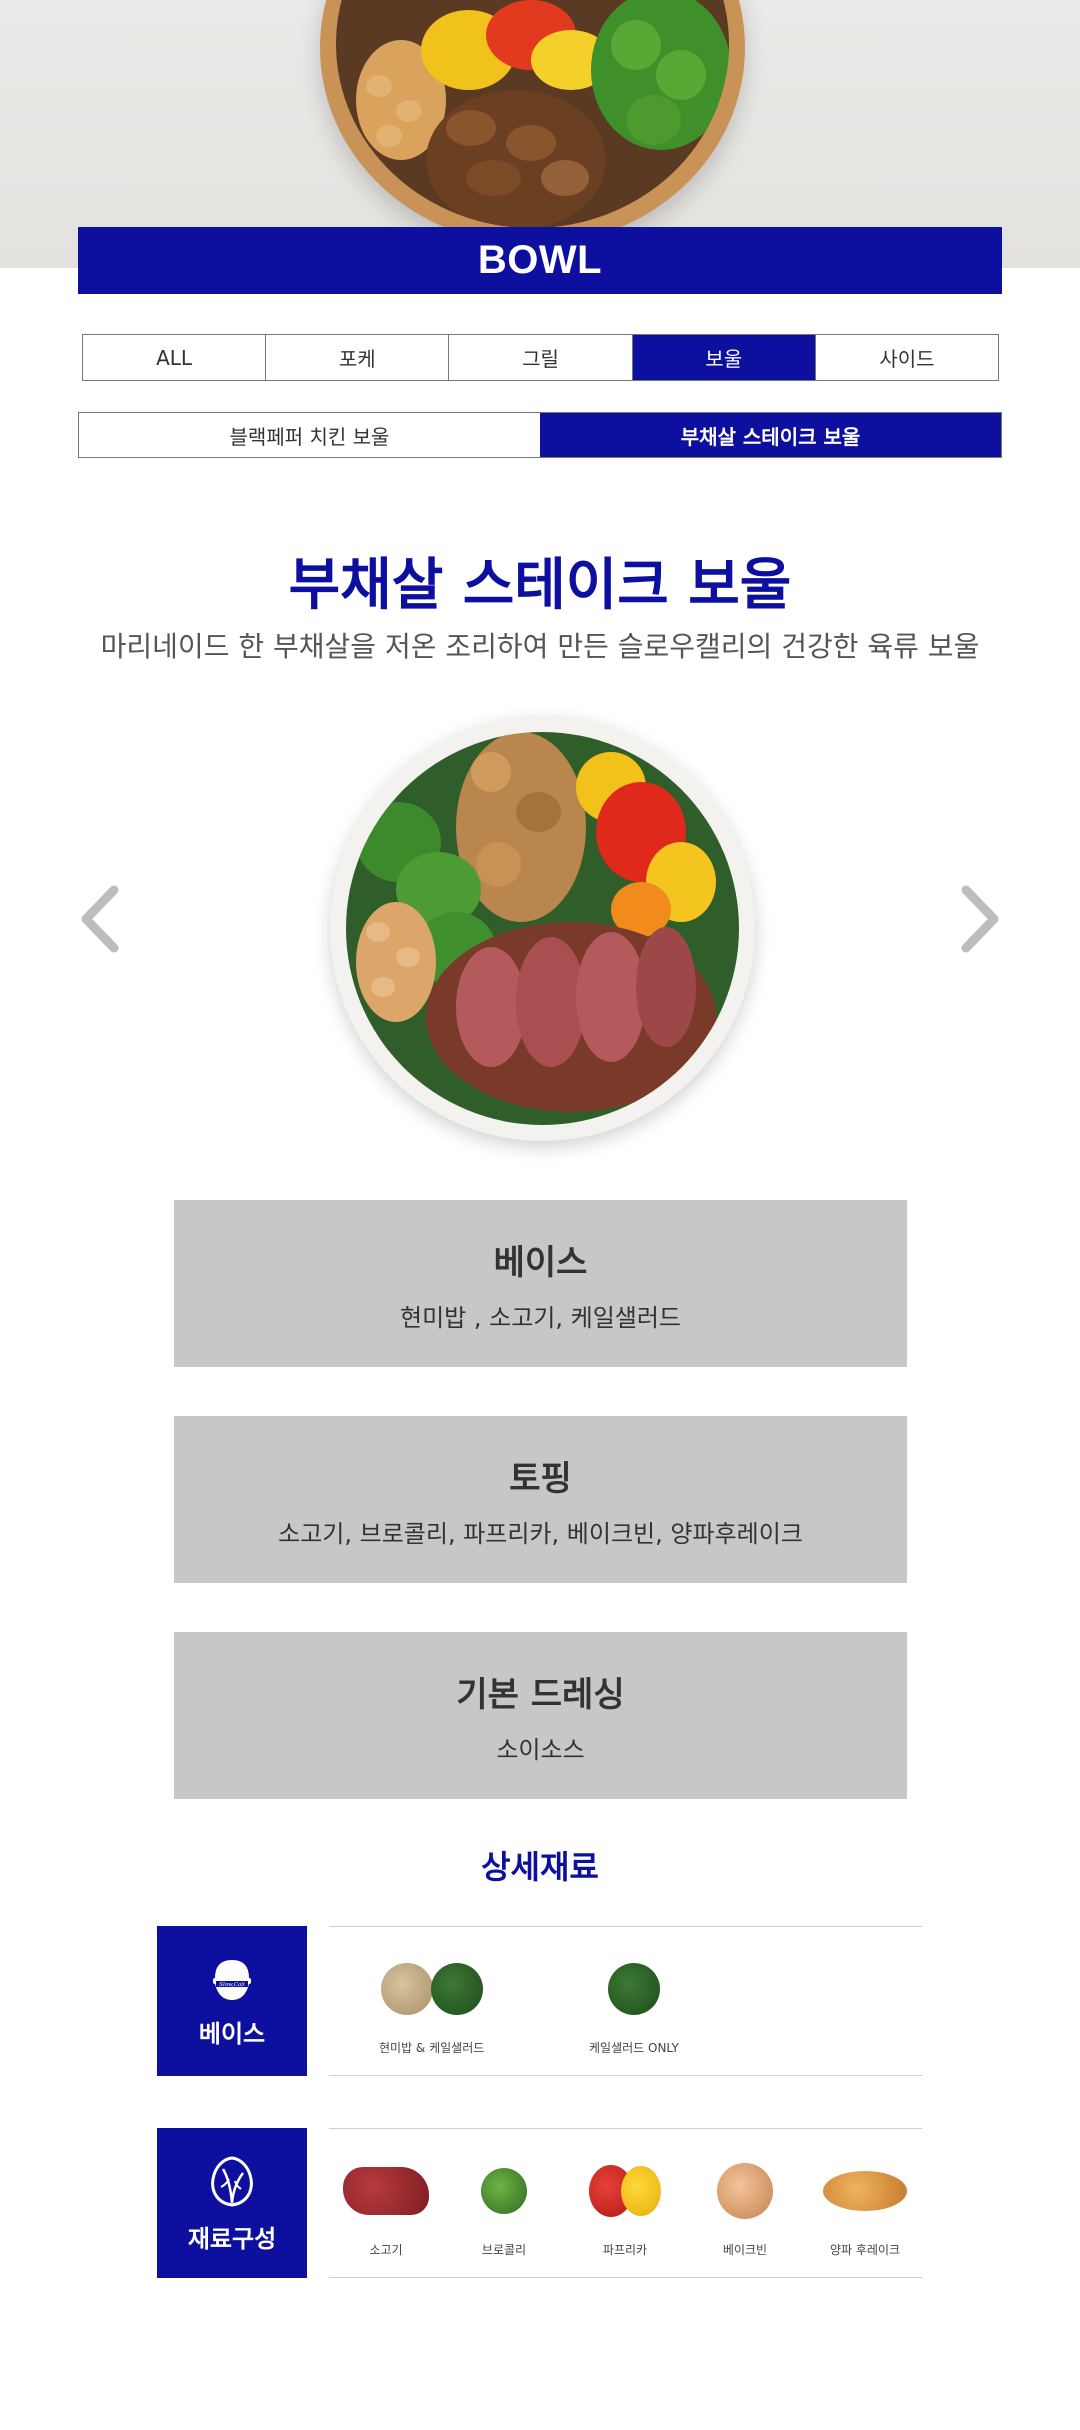 The width and height of the screenshot is (1080, 2430). I want to click on carousel-prev-button, so click(100, 919).